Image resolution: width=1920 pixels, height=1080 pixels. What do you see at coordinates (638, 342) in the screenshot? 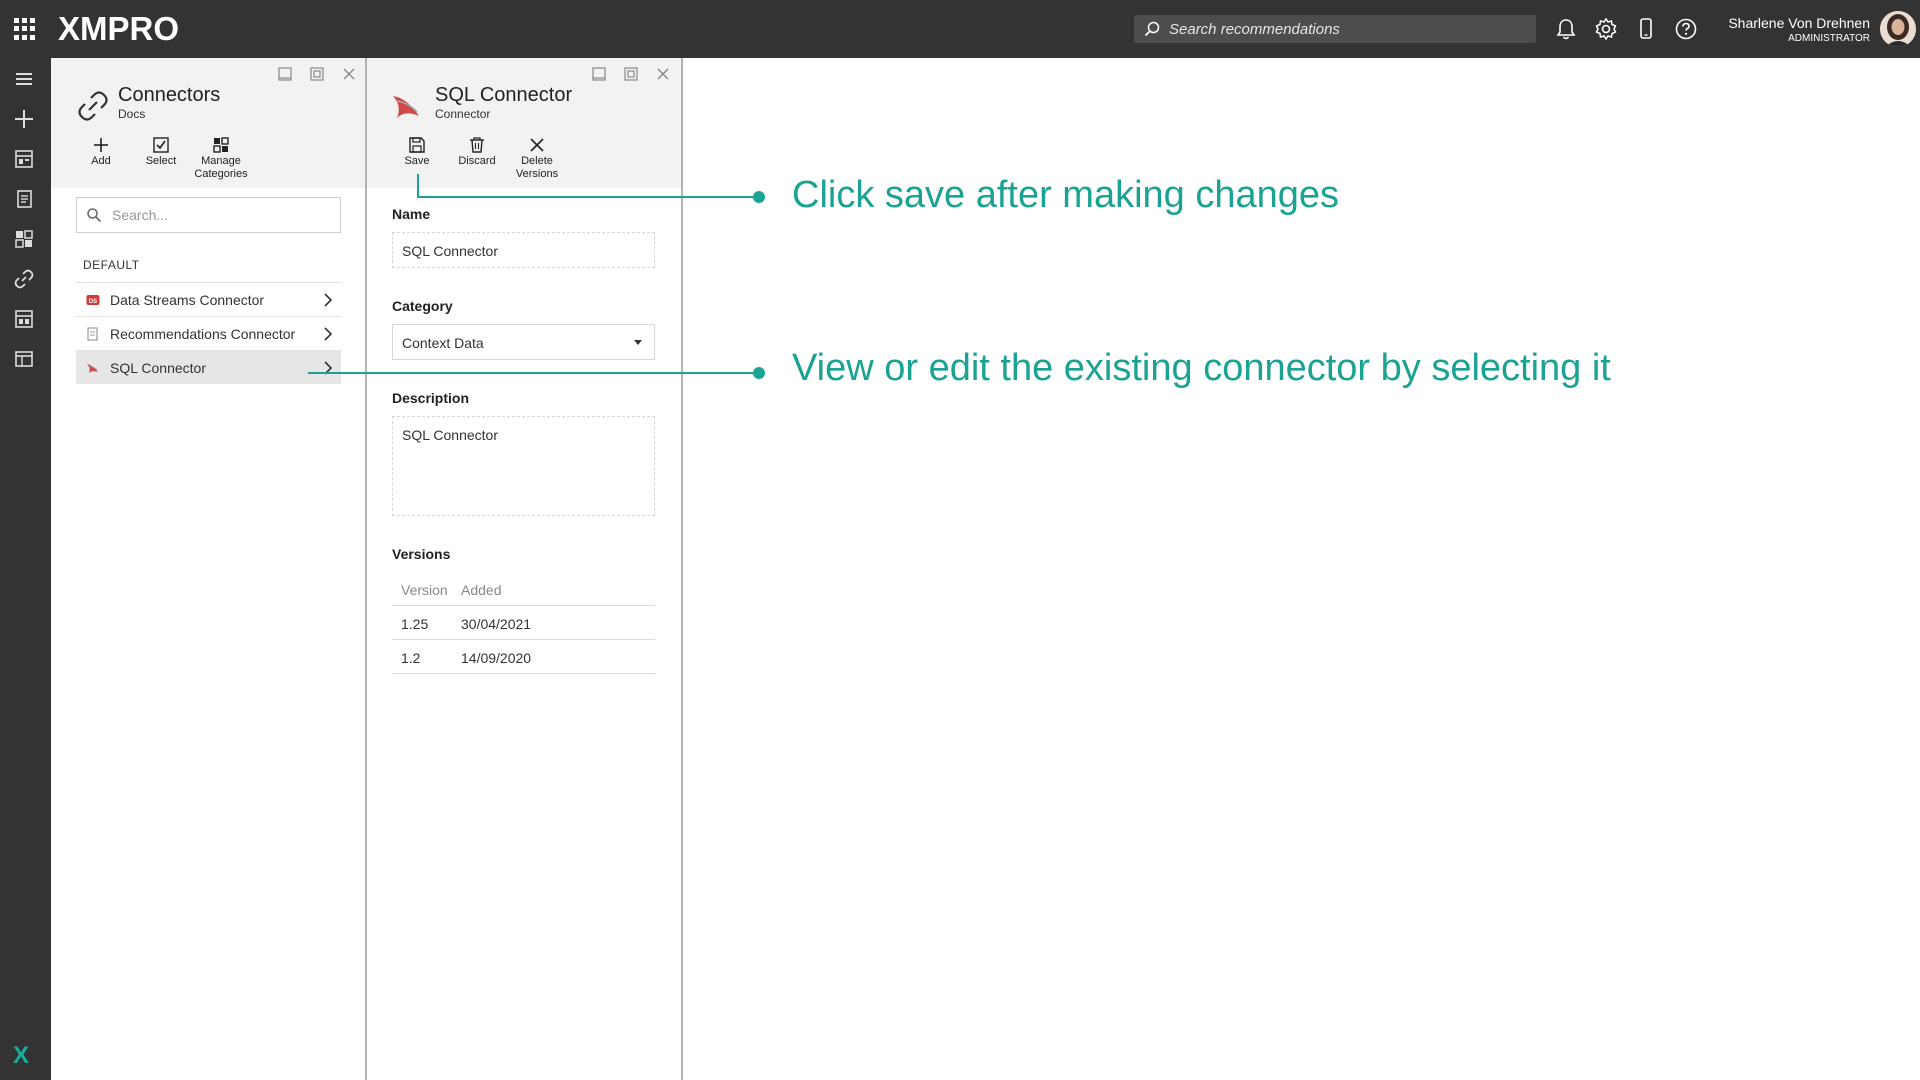
I see `caret-down-icon` at bounding box center [638, 342].